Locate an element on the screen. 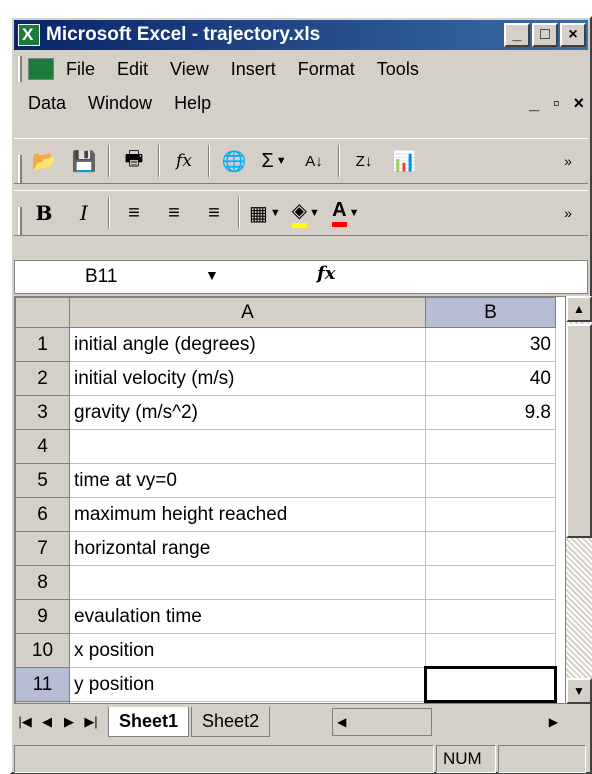  cell-a: y position is located at coordinates (247, 684).